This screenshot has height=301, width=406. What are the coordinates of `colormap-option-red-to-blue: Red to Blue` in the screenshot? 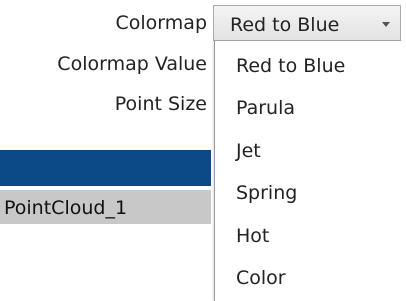 It's located at (310, 65).